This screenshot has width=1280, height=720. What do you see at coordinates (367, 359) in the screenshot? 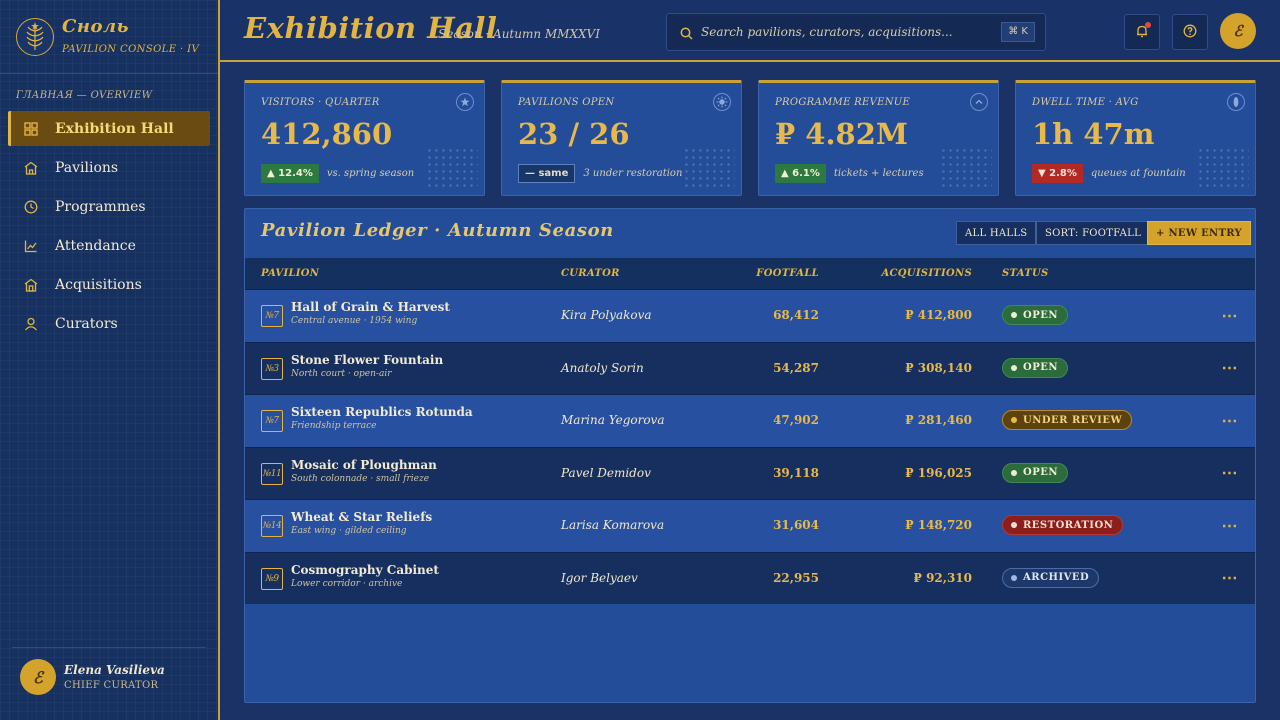
I see `pavilion-name: Stone Flower Fountain` at bounding box center [367, 359].